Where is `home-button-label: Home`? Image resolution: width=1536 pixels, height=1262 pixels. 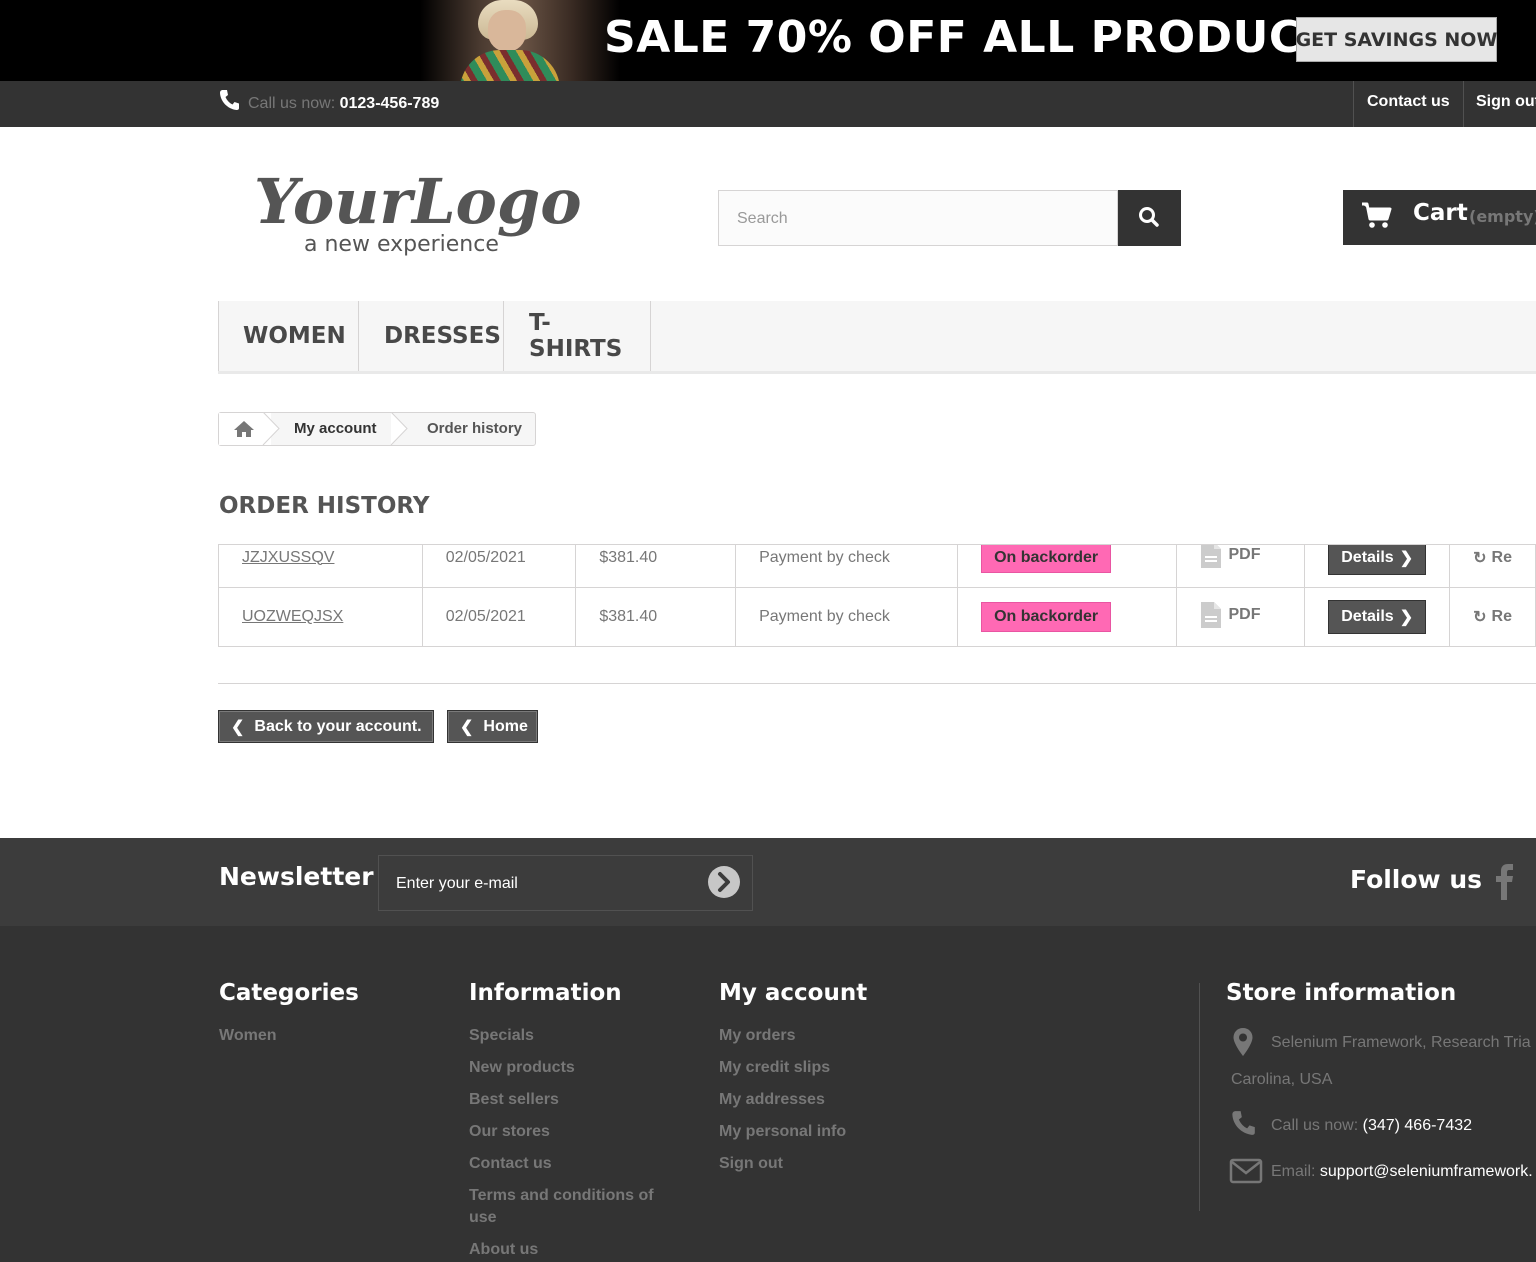 home-button-label: Home is located at coordinates (505, 726).